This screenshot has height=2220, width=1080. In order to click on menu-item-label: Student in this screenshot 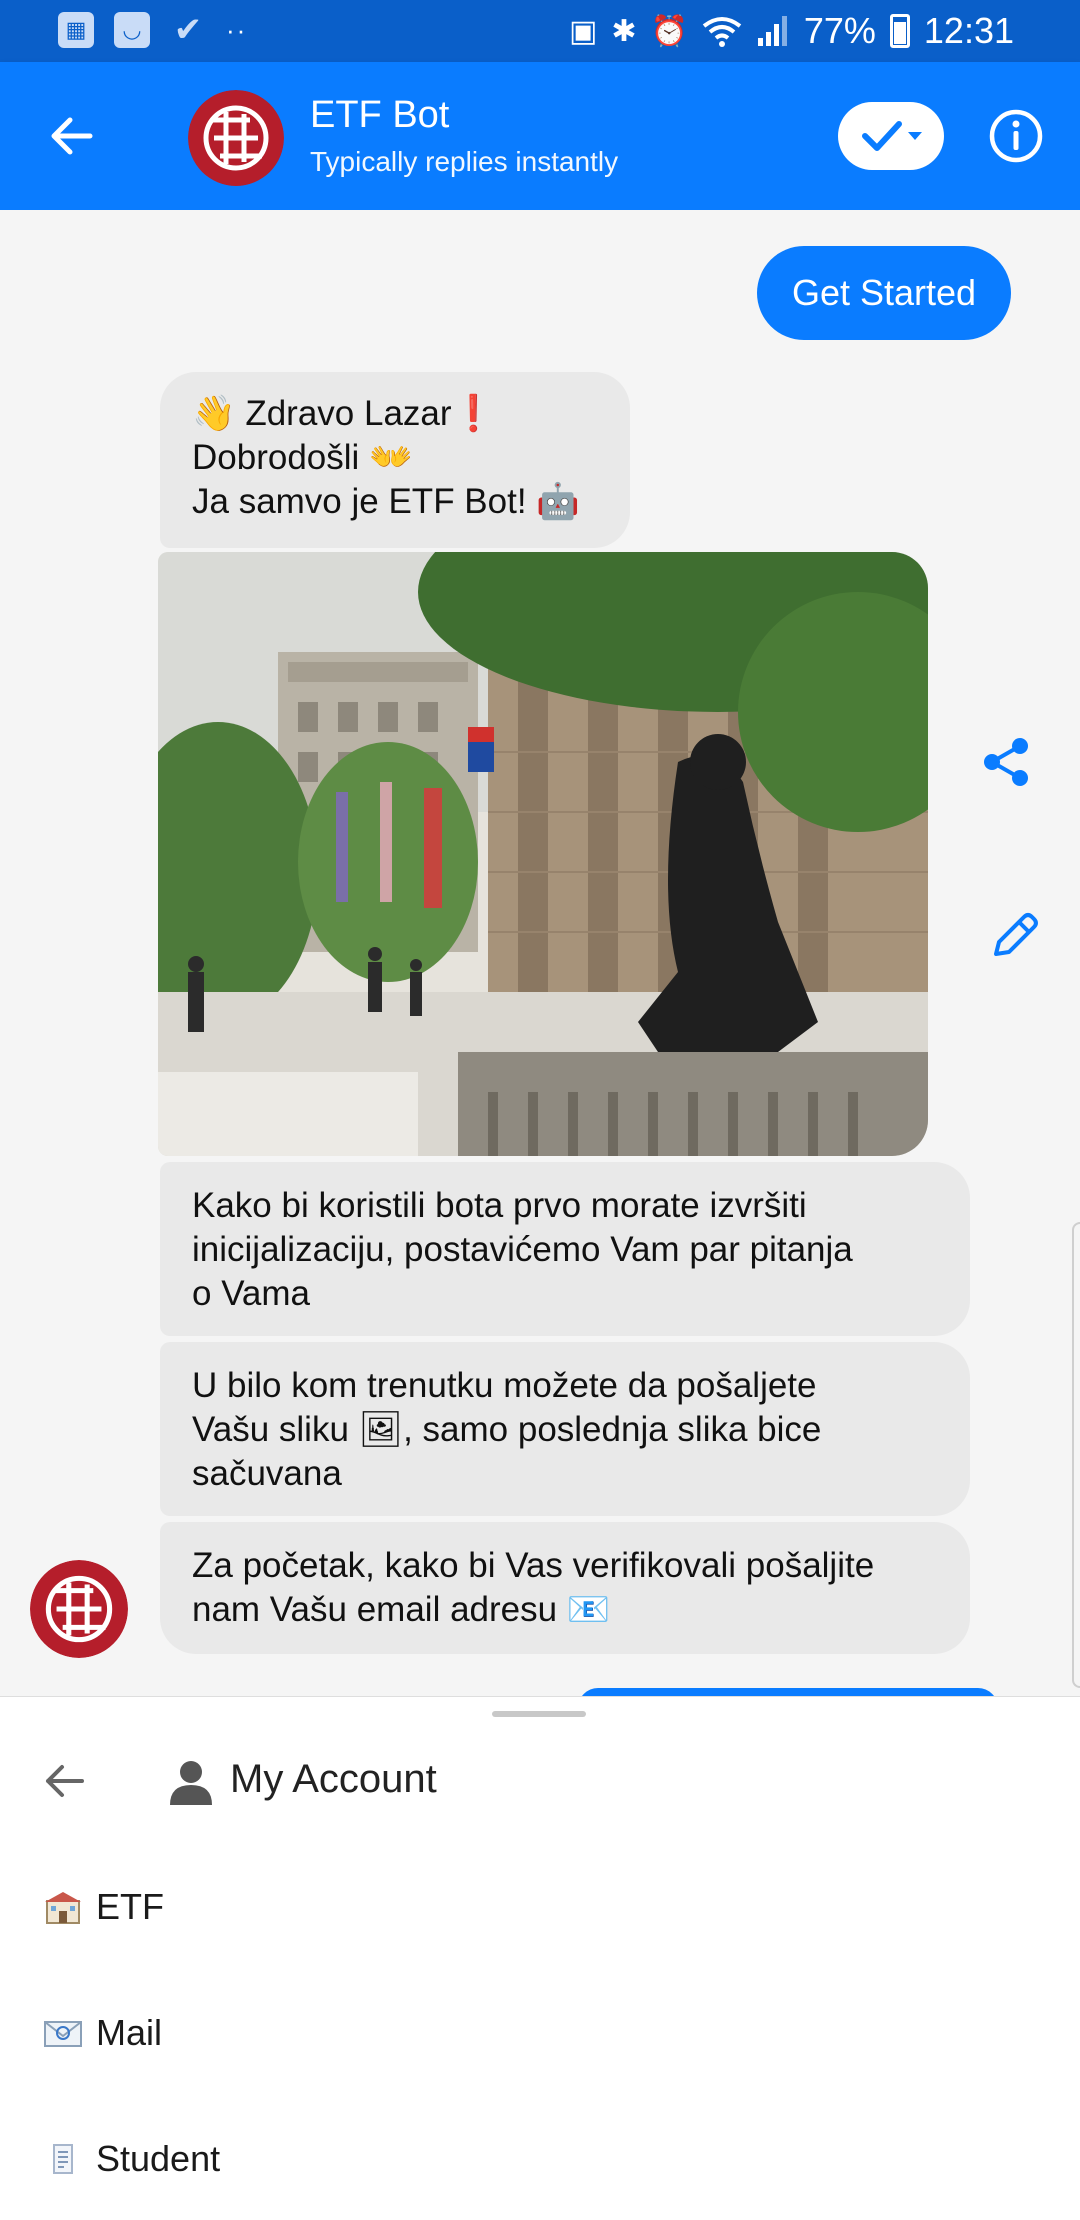, I will do `click(158, 2158)`.